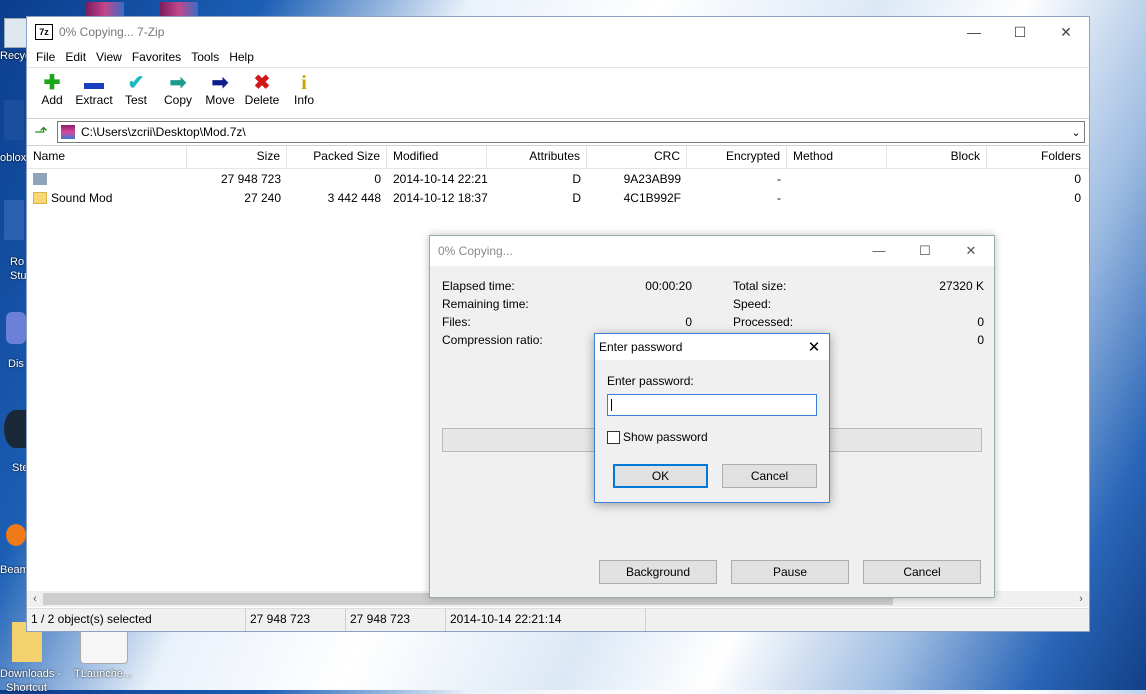 The width and height of the screenshot is (1146, 694). What do you see at coordinates (1077, 178) in the screenshot?
I see `cell-folders: 0` at bounding box center [1077, 178].